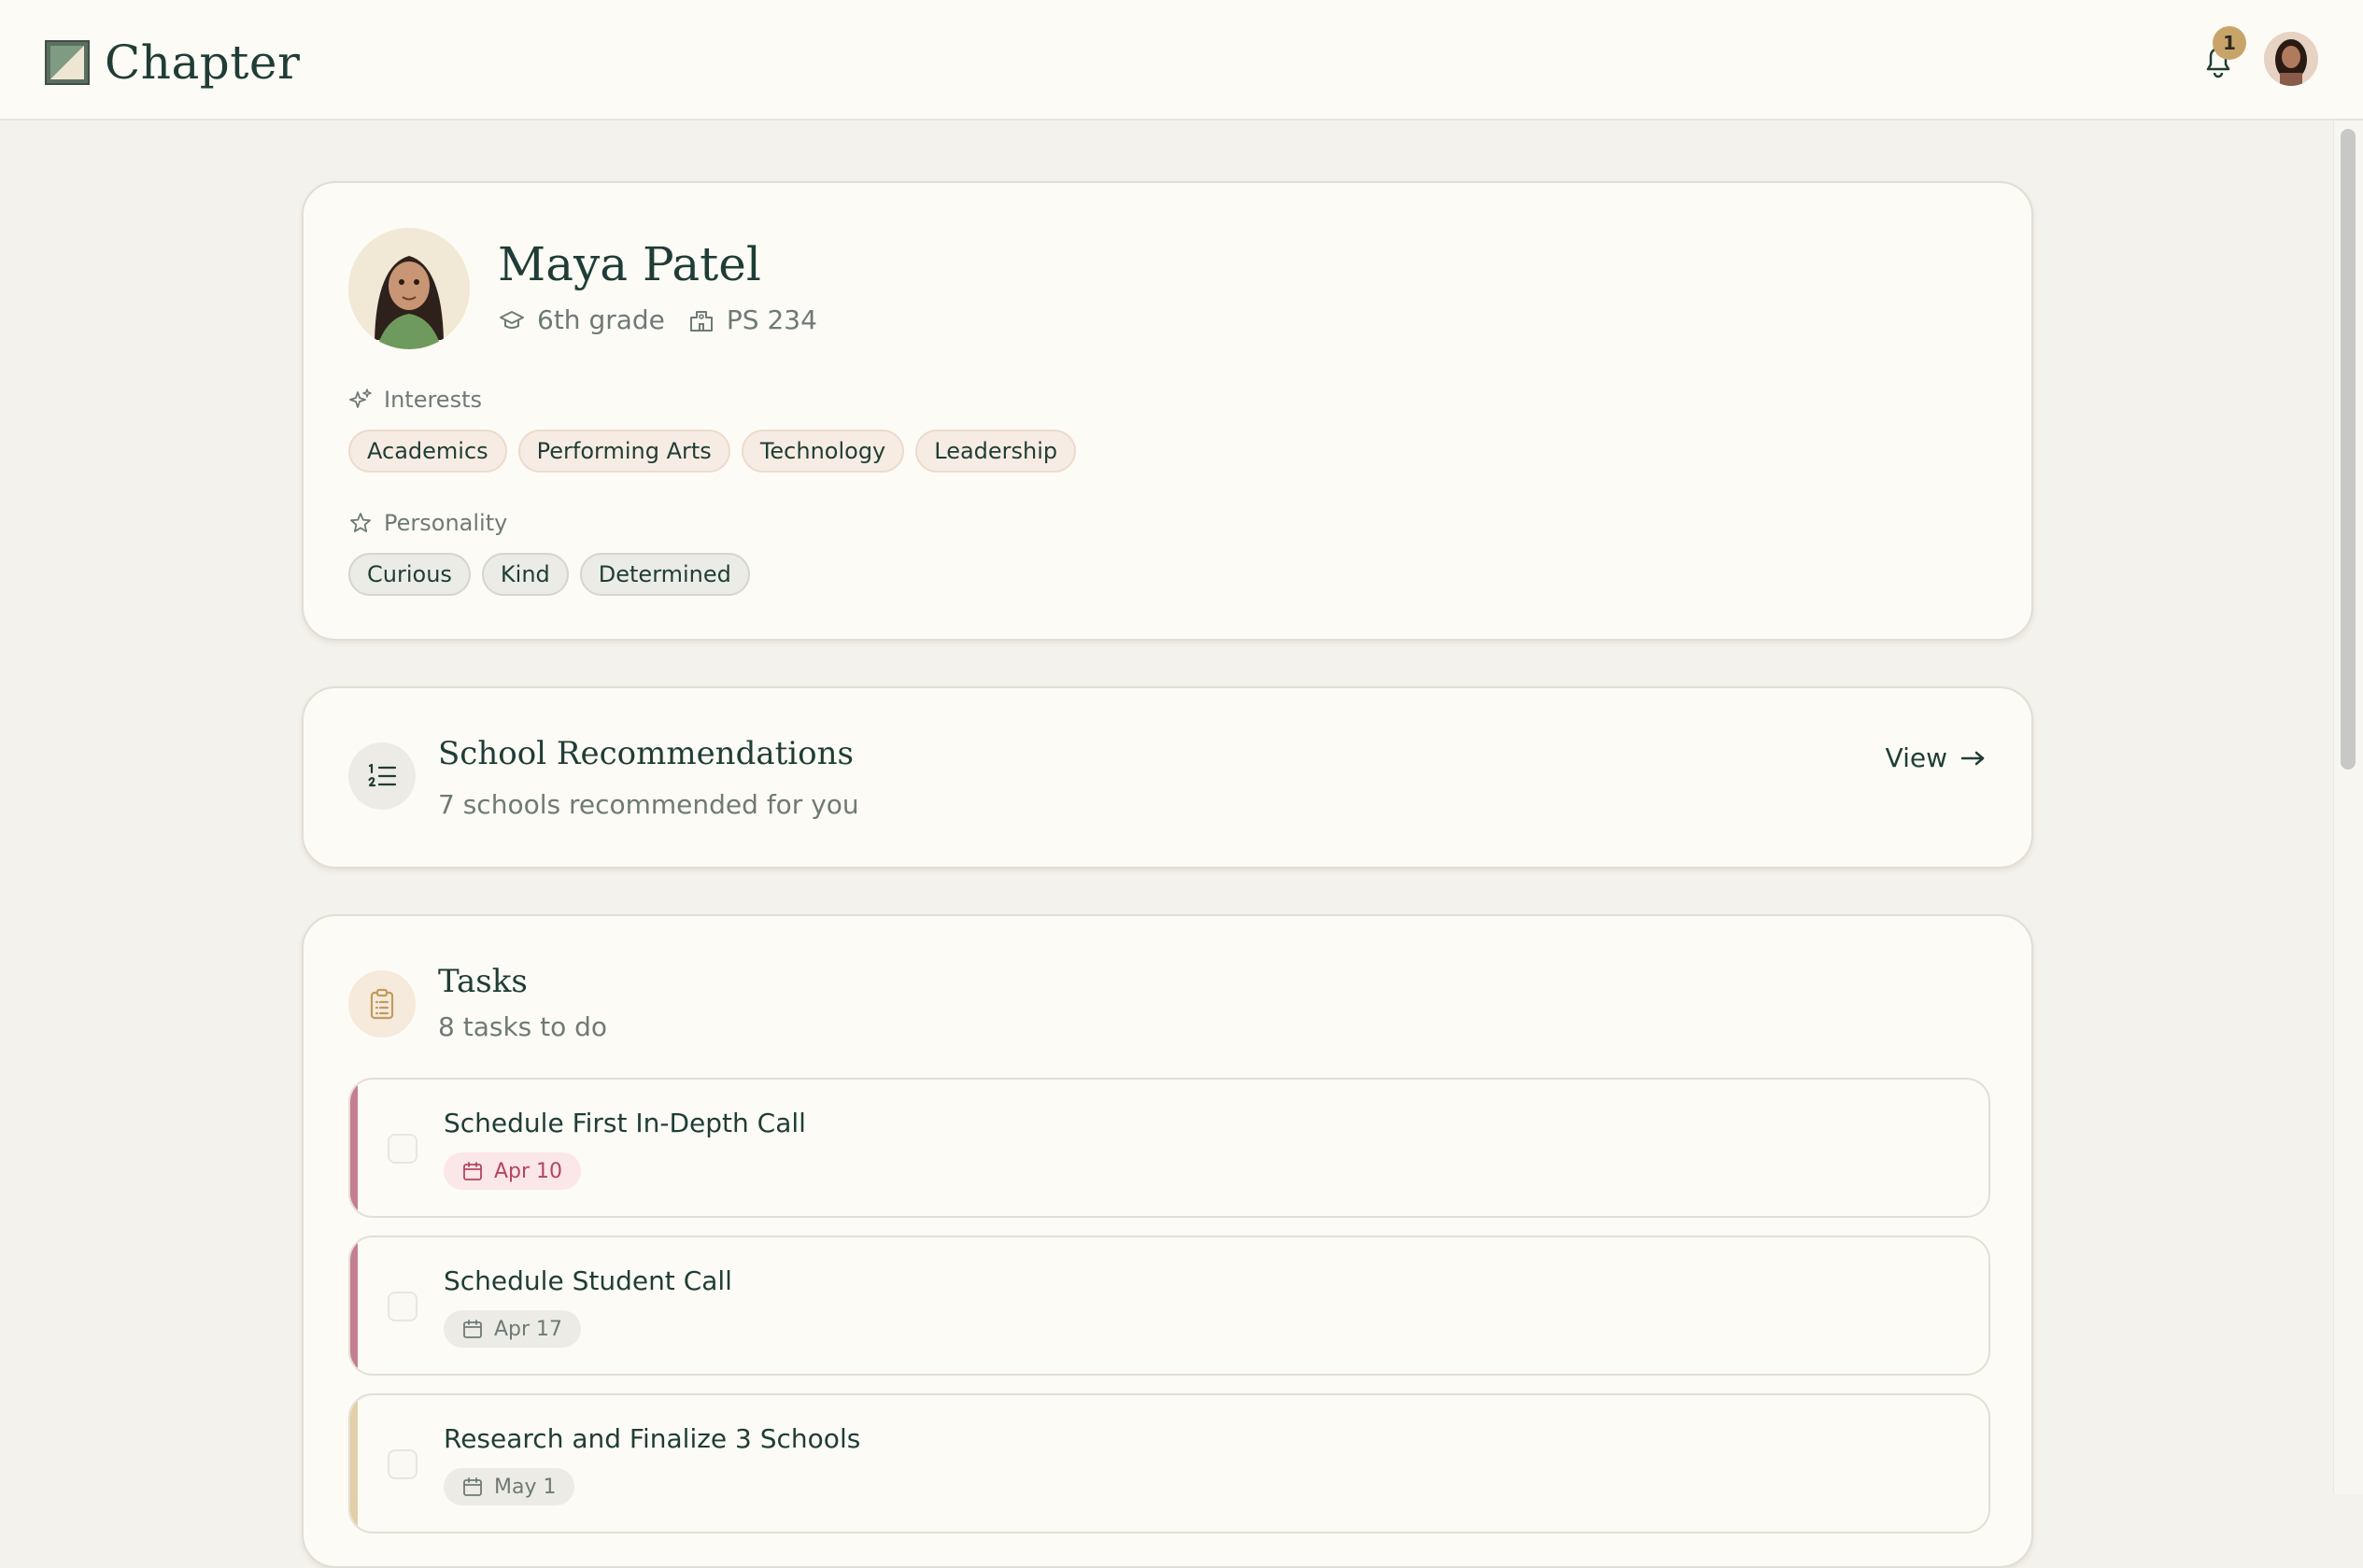 The width and height of the screenshot is (2363, 1568). What do you see at coordinates (664, 574) in the screenshot?
I see `personality-chip: Determined` at bounding box center [664, 574].